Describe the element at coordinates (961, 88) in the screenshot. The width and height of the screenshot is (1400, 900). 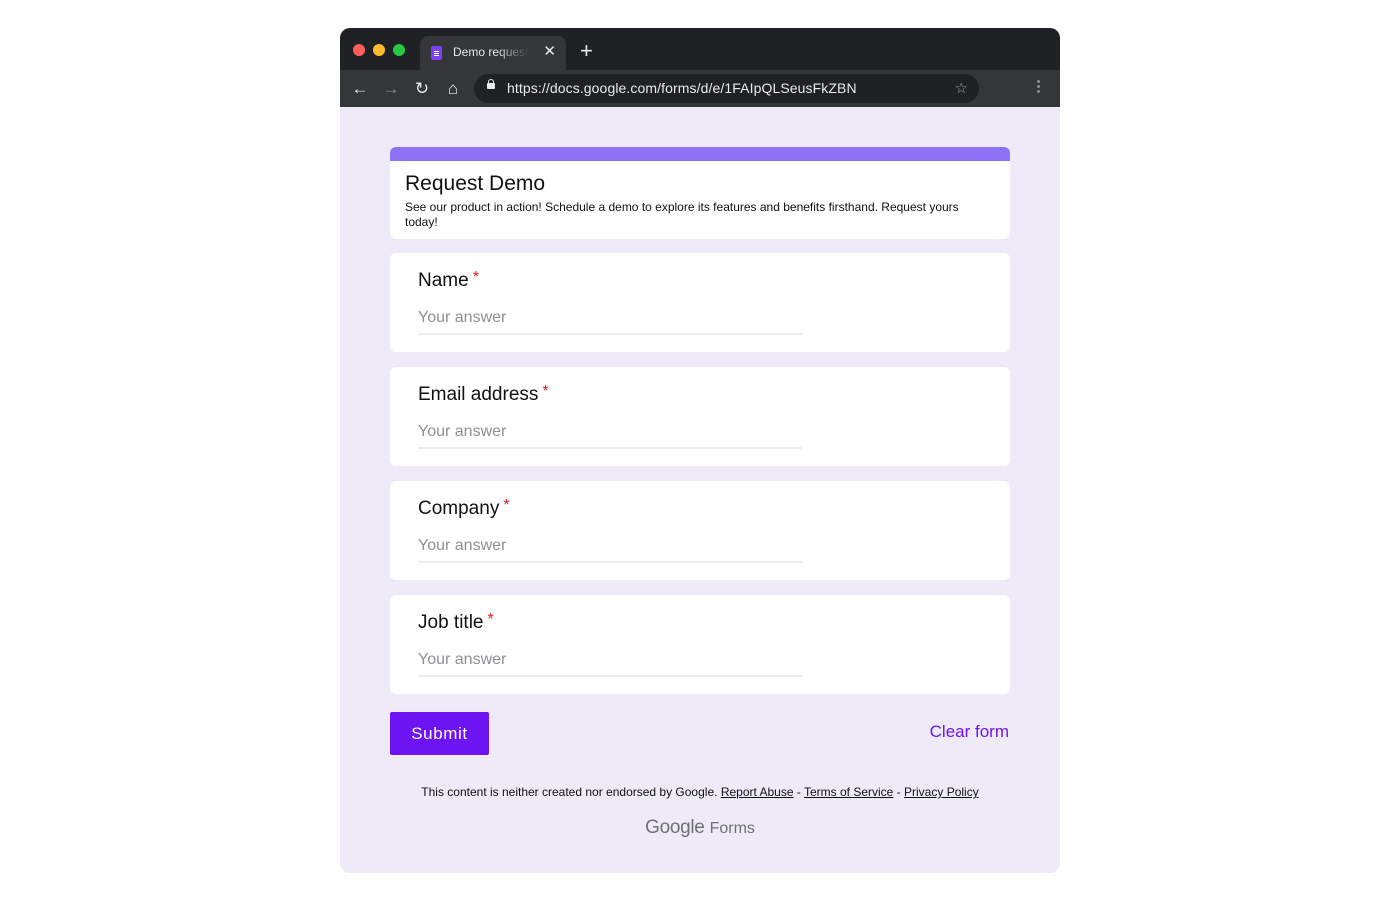
I see `bookmark-star-icon: ☆` at that location.